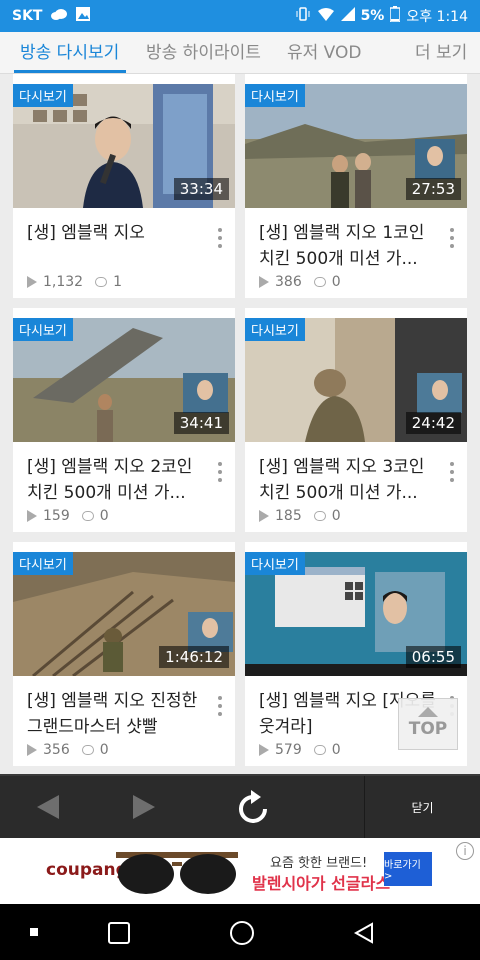  Describe the element at coordinates (117, 714) in the screenshot. I see `video-title: [생] 엠블랙 지오 진정한 그랜드마스터 샷빨` at that location.